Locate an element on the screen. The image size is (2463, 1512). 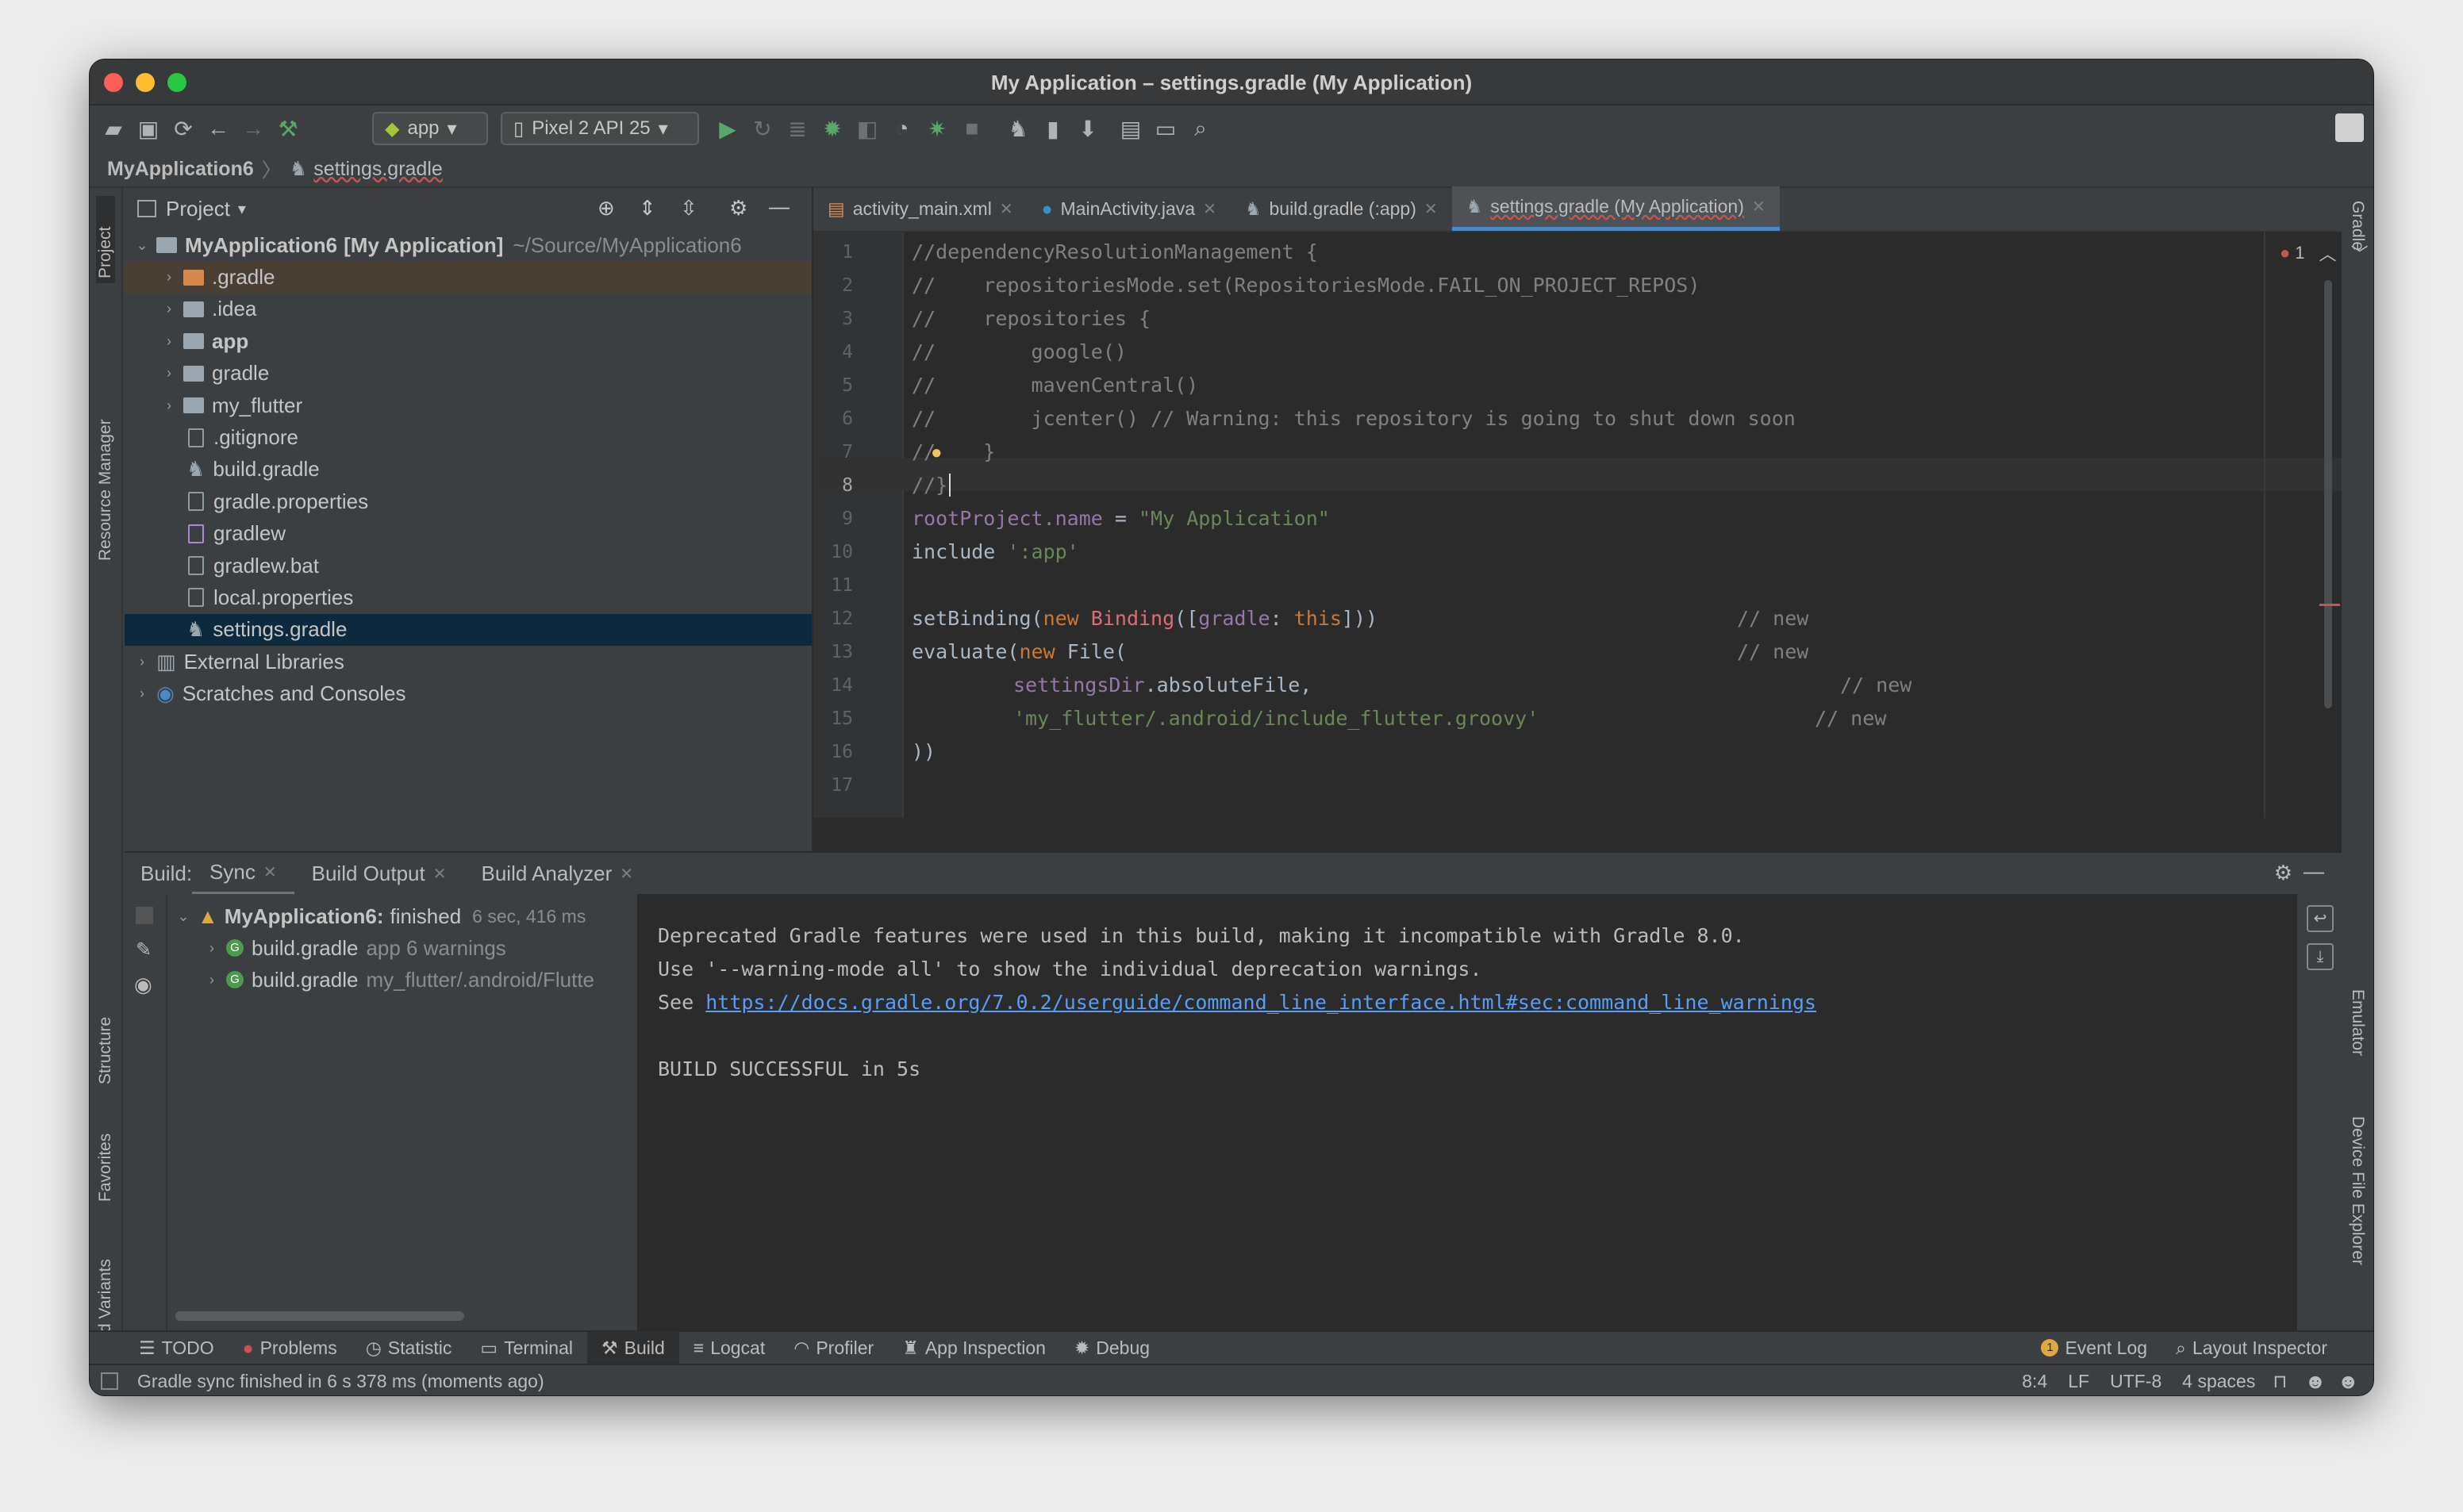
save-icon: ▣ is located at coordinates (148, 129).